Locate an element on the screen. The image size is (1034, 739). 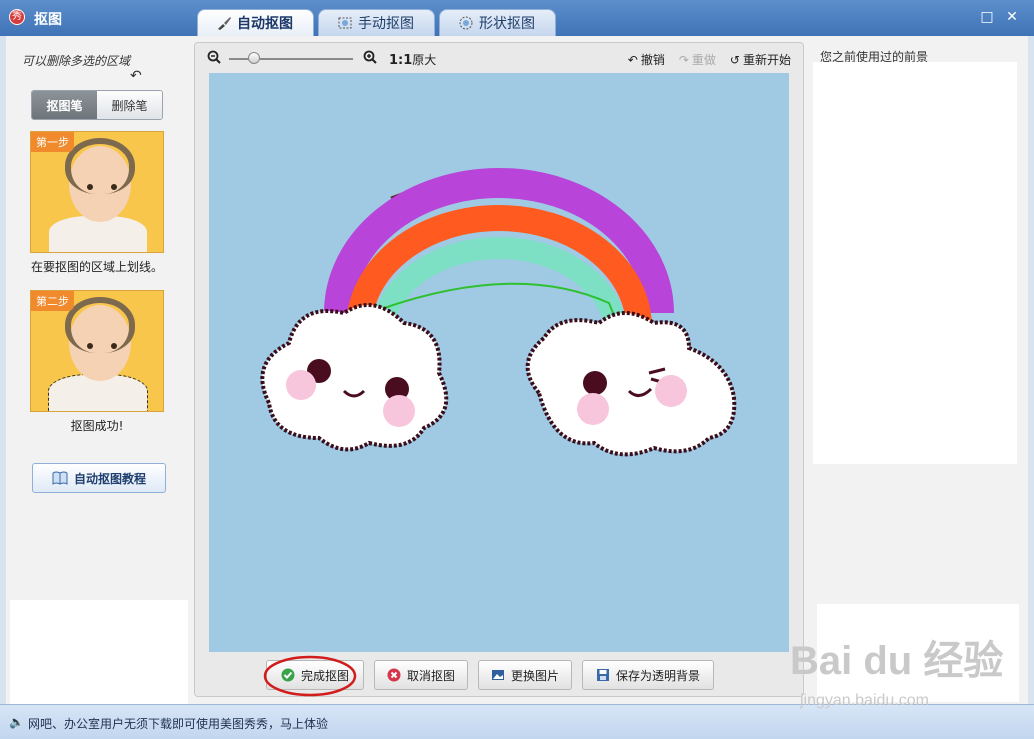
restart-icon: ↺ is located at coordinates (734, 59).